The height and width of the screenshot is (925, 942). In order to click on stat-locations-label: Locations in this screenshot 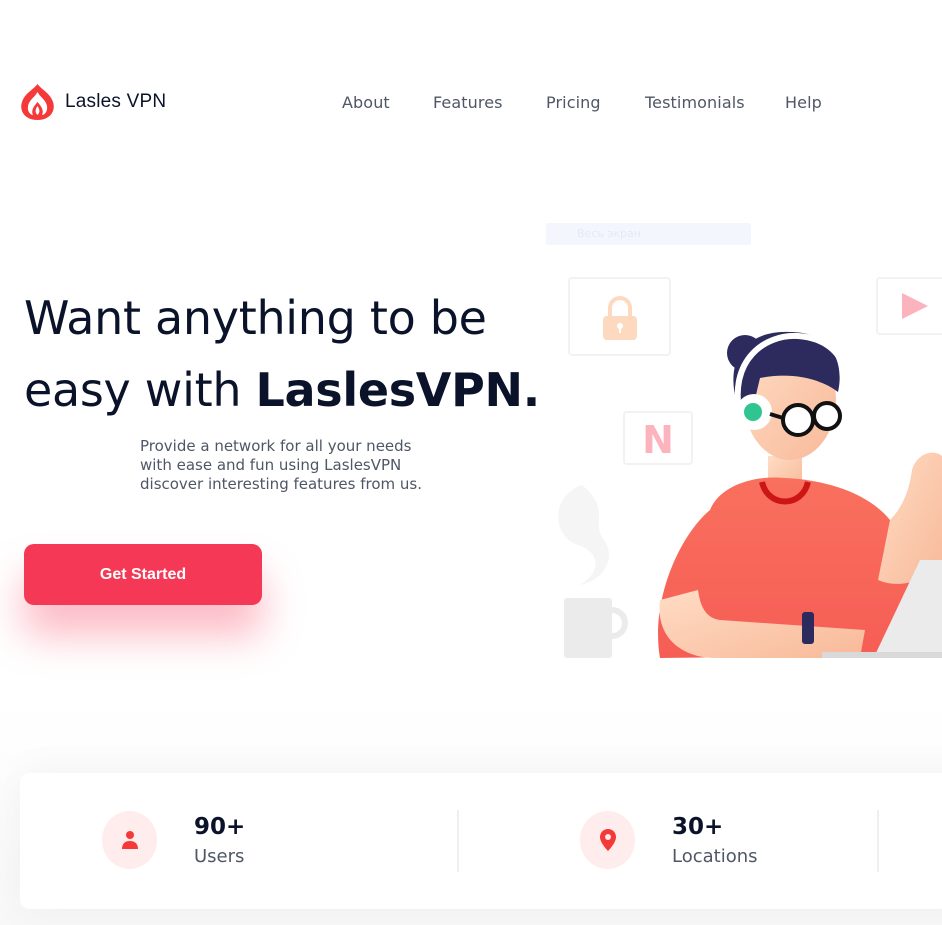, I will do `click(715, 856)`.